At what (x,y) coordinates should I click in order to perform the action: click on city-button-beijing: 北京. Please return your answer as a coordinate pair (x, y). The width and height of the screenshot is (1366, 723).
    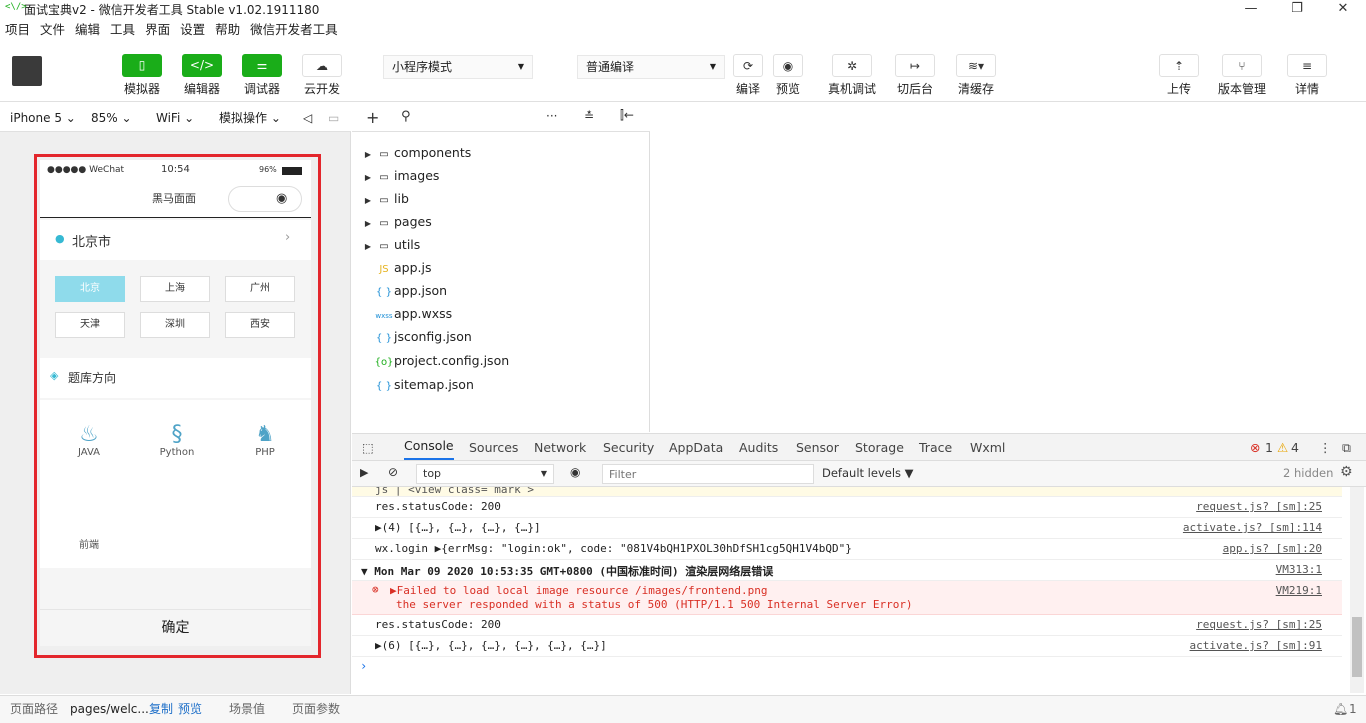
    Looking at the image, I should click on (90, 289).